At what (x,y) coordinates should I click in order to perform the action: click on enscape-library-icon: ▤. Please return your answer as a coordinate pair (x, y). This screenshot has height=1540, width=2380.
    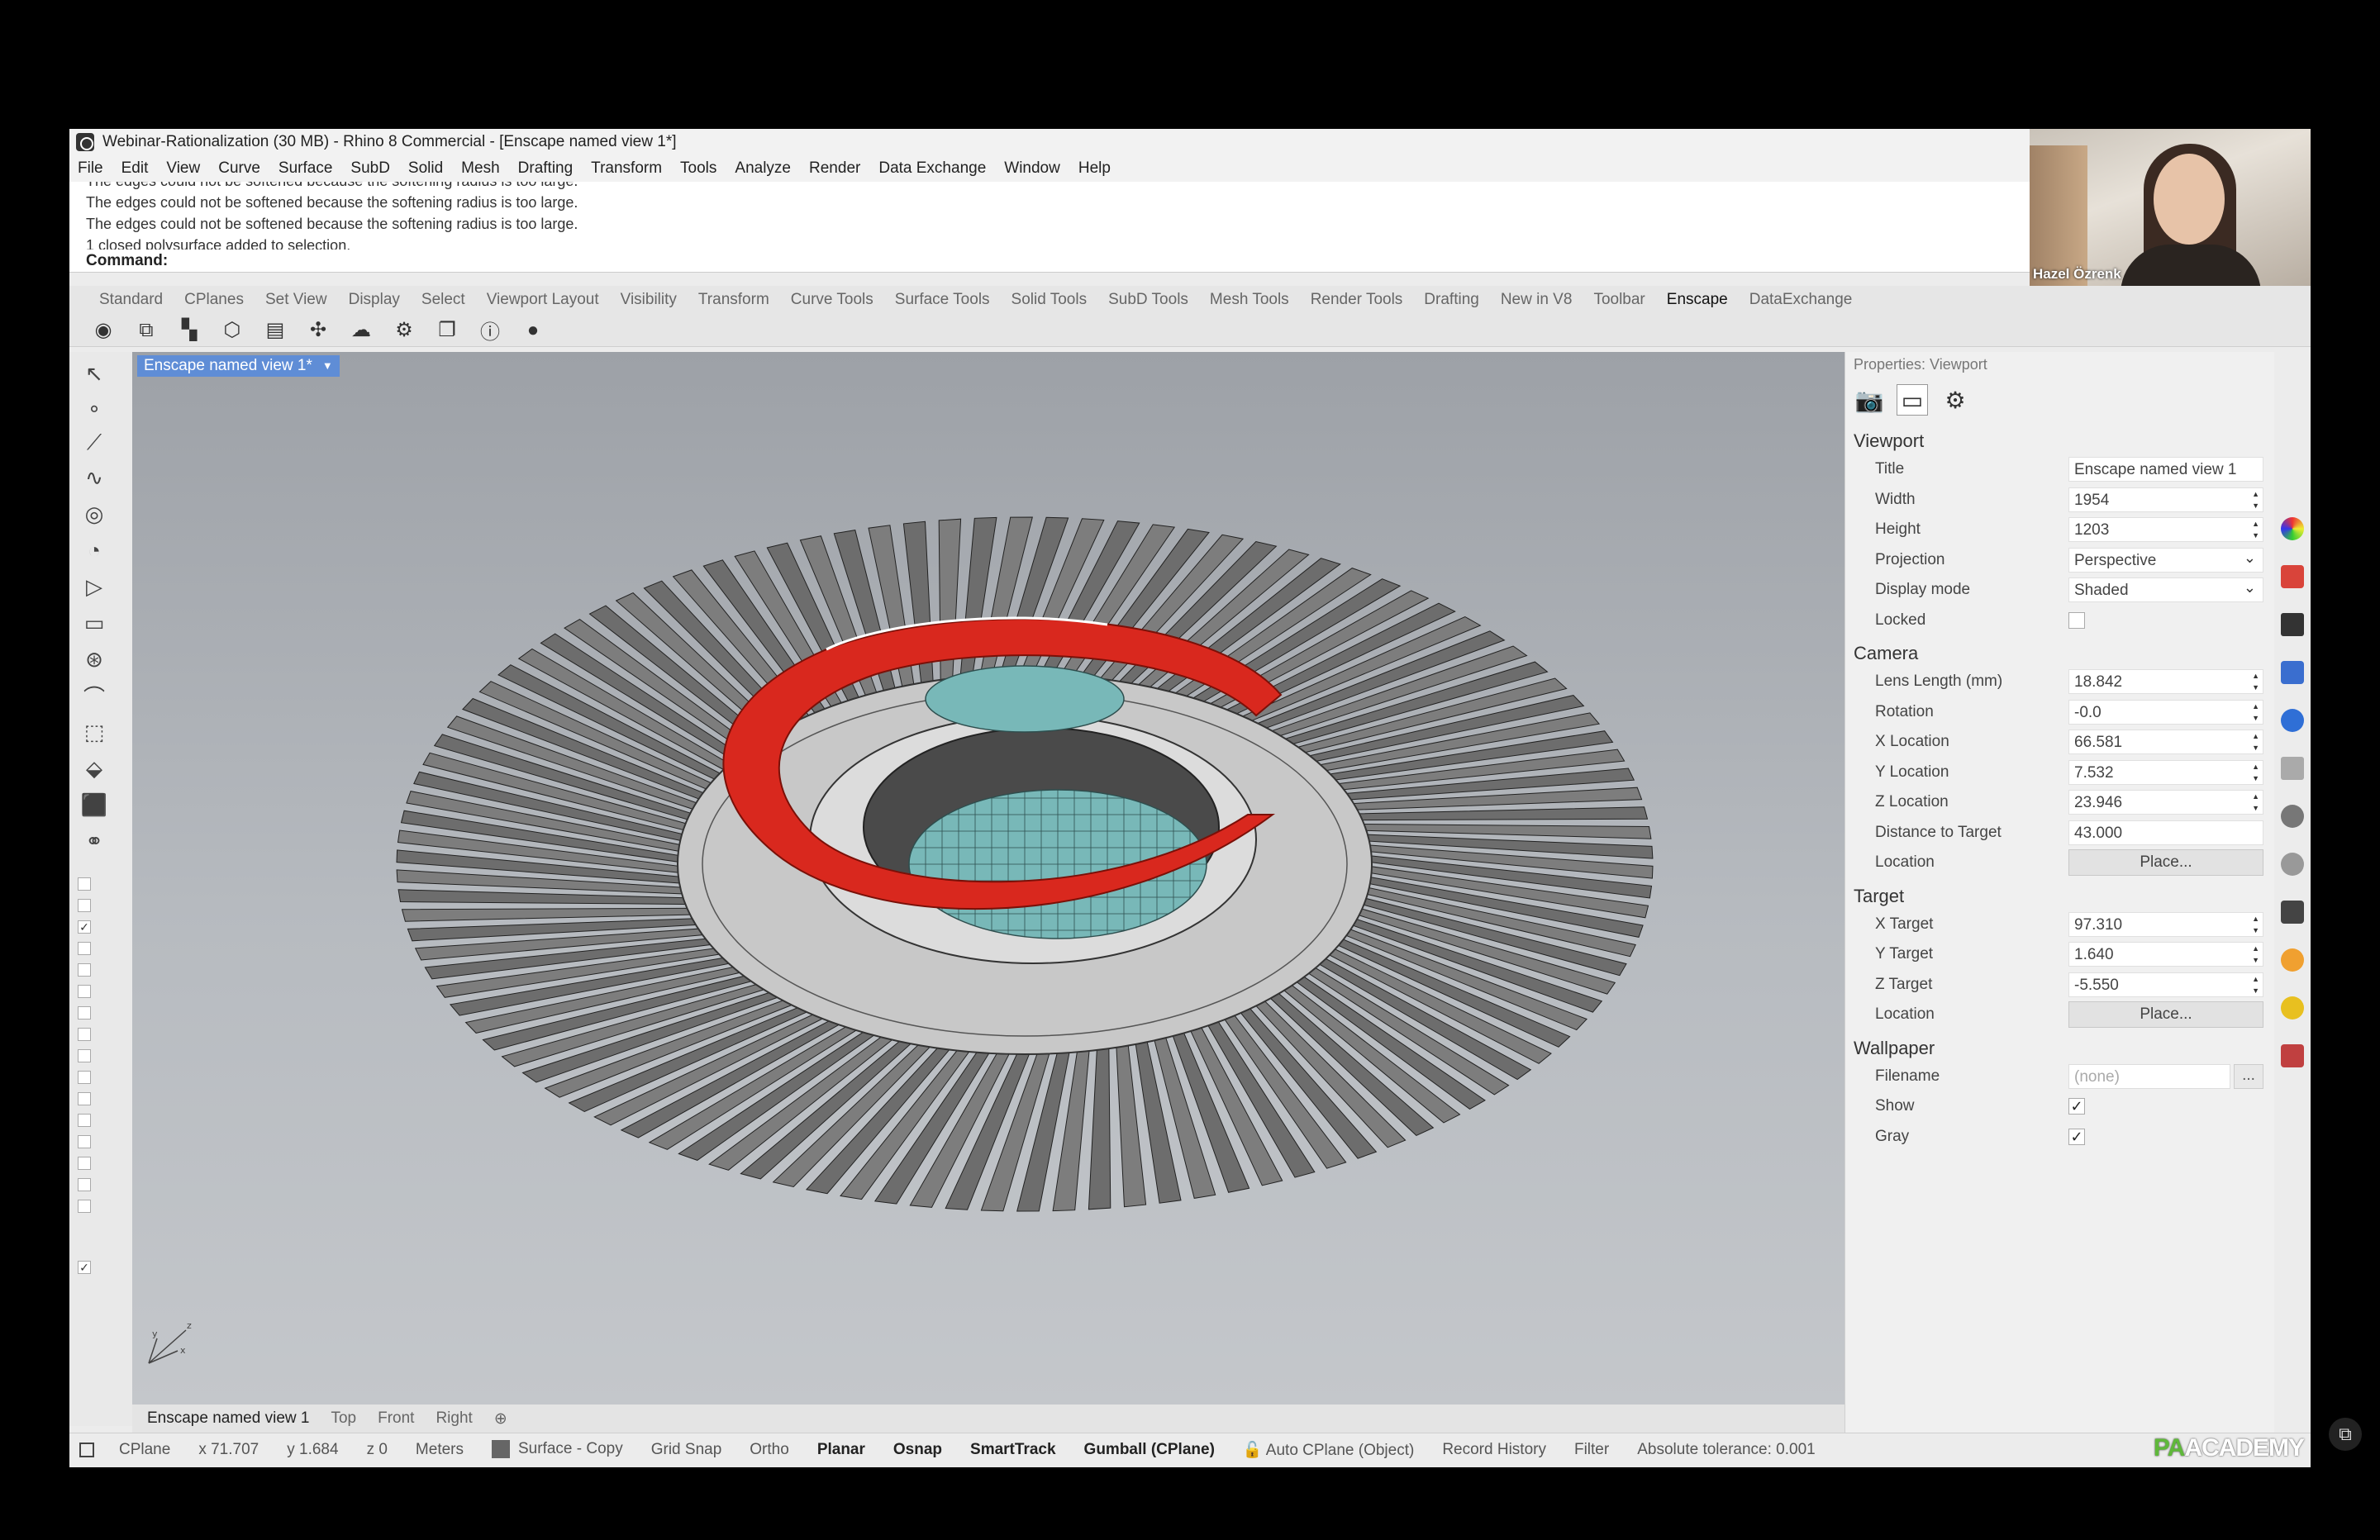
    Looking at the image, I should click on (275, 330).